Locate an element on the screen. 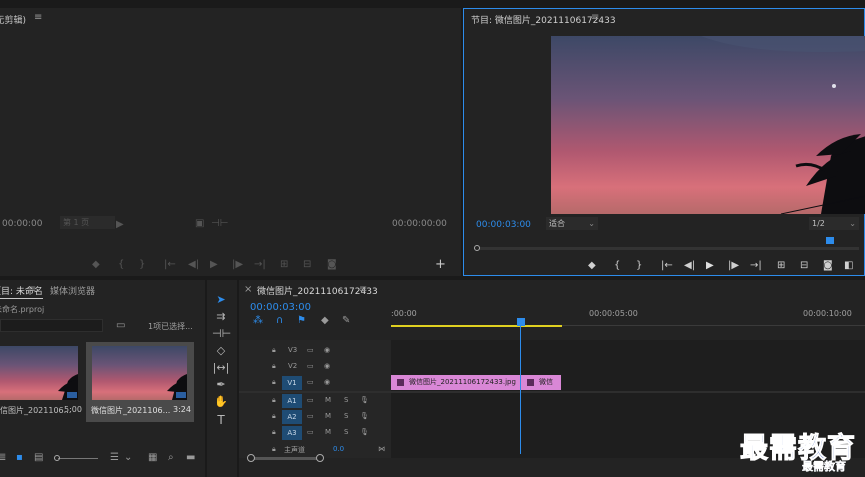  lift-icon: ⊞ is located at coordinates (781, 266).